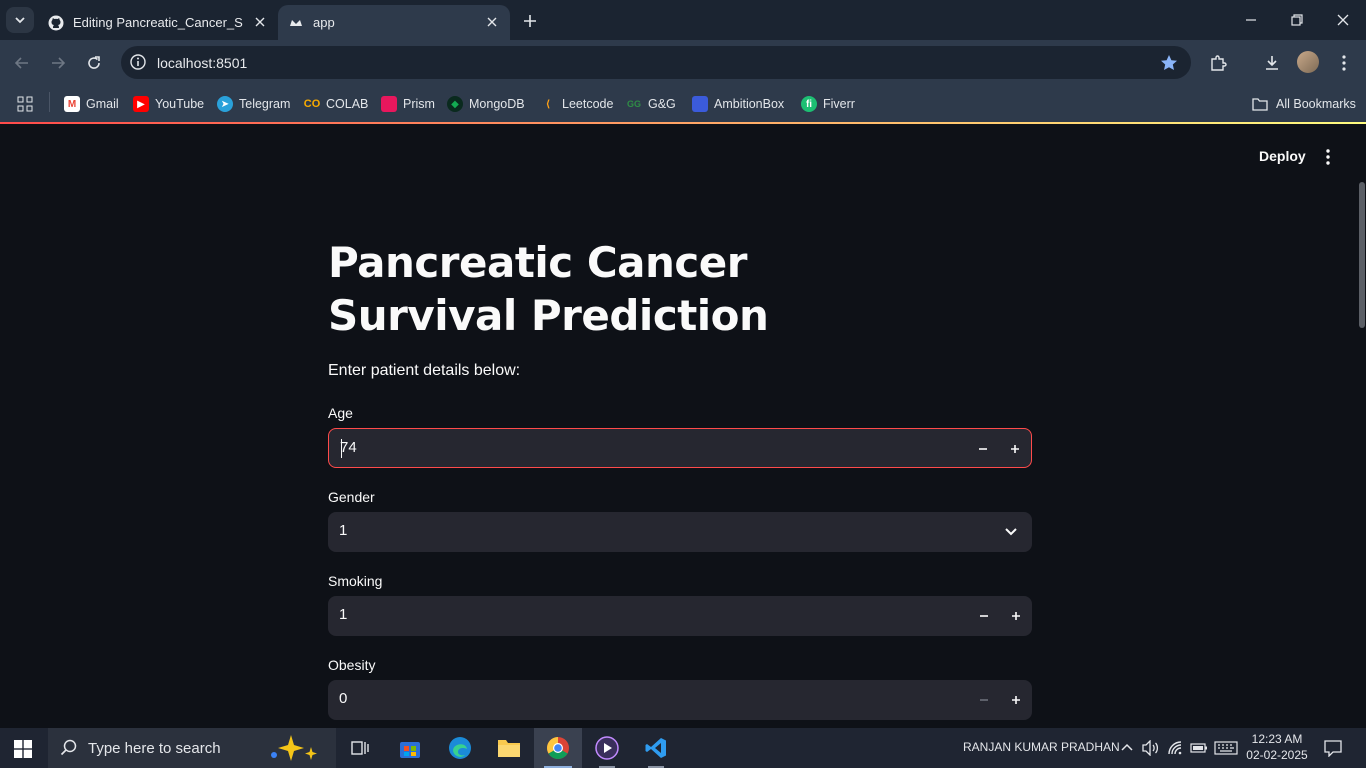 This screenshot has width=1366, height=768. What do you see at coordinates (1308, 62) in the screenshot?
I see `profile-avatar` at bounding box center [1308, 62].